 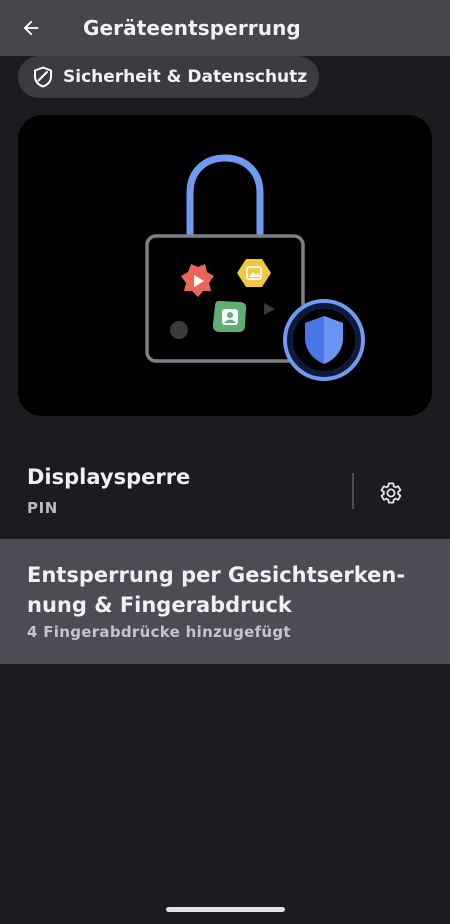 What do you see at coordinates (42, 508) in the screenshot?
I see `screen-lock-value: PIN` at bounding box center [42, 508].